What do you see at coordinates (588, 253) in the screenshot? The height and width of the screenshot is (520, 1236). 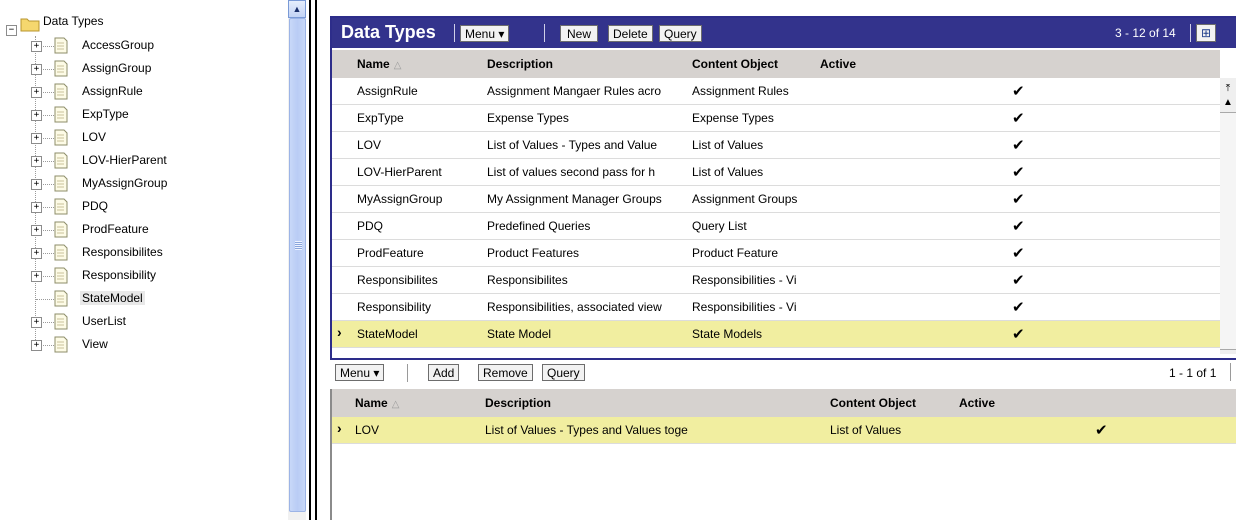 I see `cell-description: Product Features` at bounding box center [588, 253].